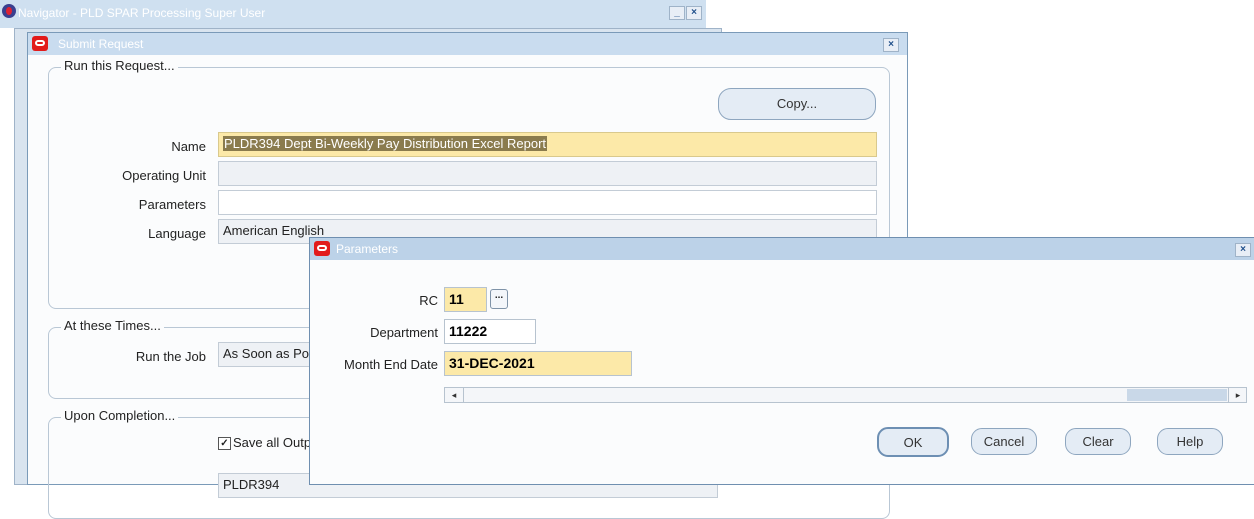 The width and height of the screenshot is (1254, 519). I want to click on cancel-button: Cancel, so click(1004, 441).